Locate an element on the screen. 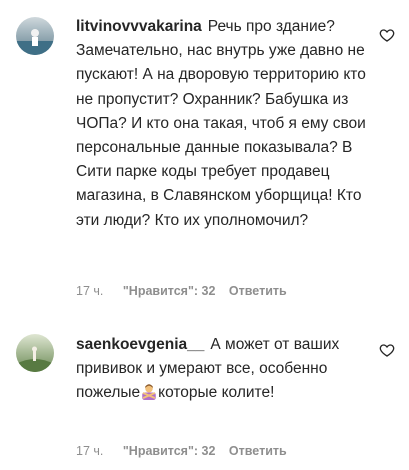  comment-username: litvinovvvakarina is located at coordinates (139, 26).